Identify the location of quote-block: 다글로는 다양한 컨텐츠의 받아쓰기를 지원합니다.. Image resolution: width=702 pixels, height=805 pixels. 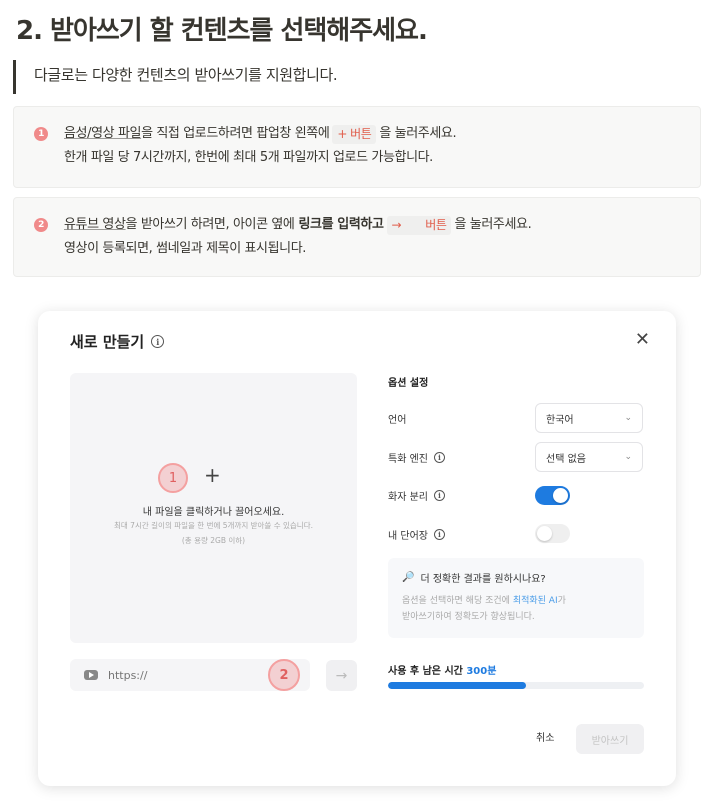
(175, 77).